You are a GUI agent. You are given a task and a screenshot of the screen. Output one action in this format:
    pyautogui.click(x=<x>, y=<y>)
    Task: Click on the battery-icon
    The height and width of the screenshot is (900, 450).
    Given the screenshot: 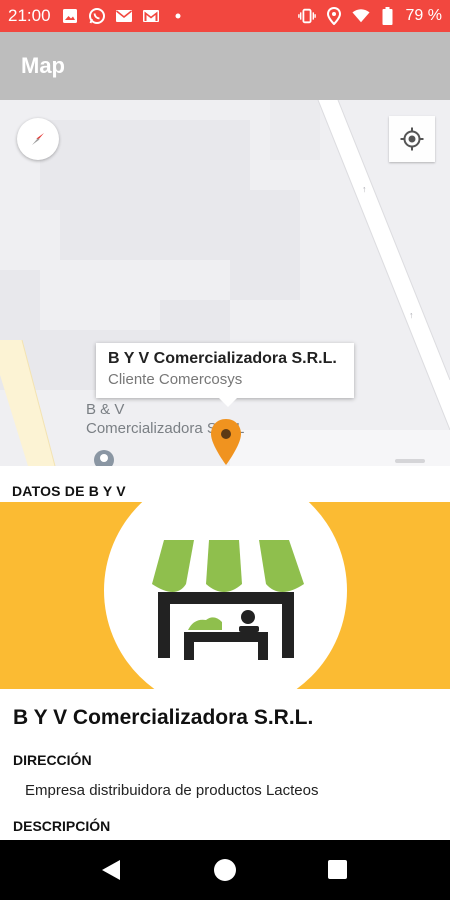 What is the action you would take?
    pyautogui.click(x=388, y=16)
    